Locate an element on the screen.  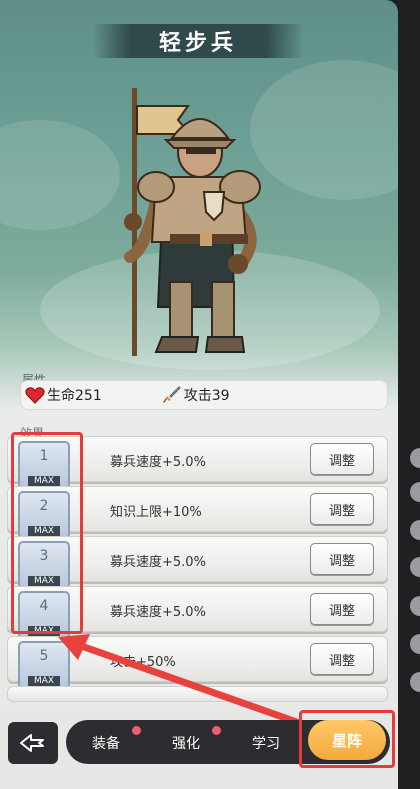
stats-bar: 生命251 攻击39 is located at coordinates (204, 395).